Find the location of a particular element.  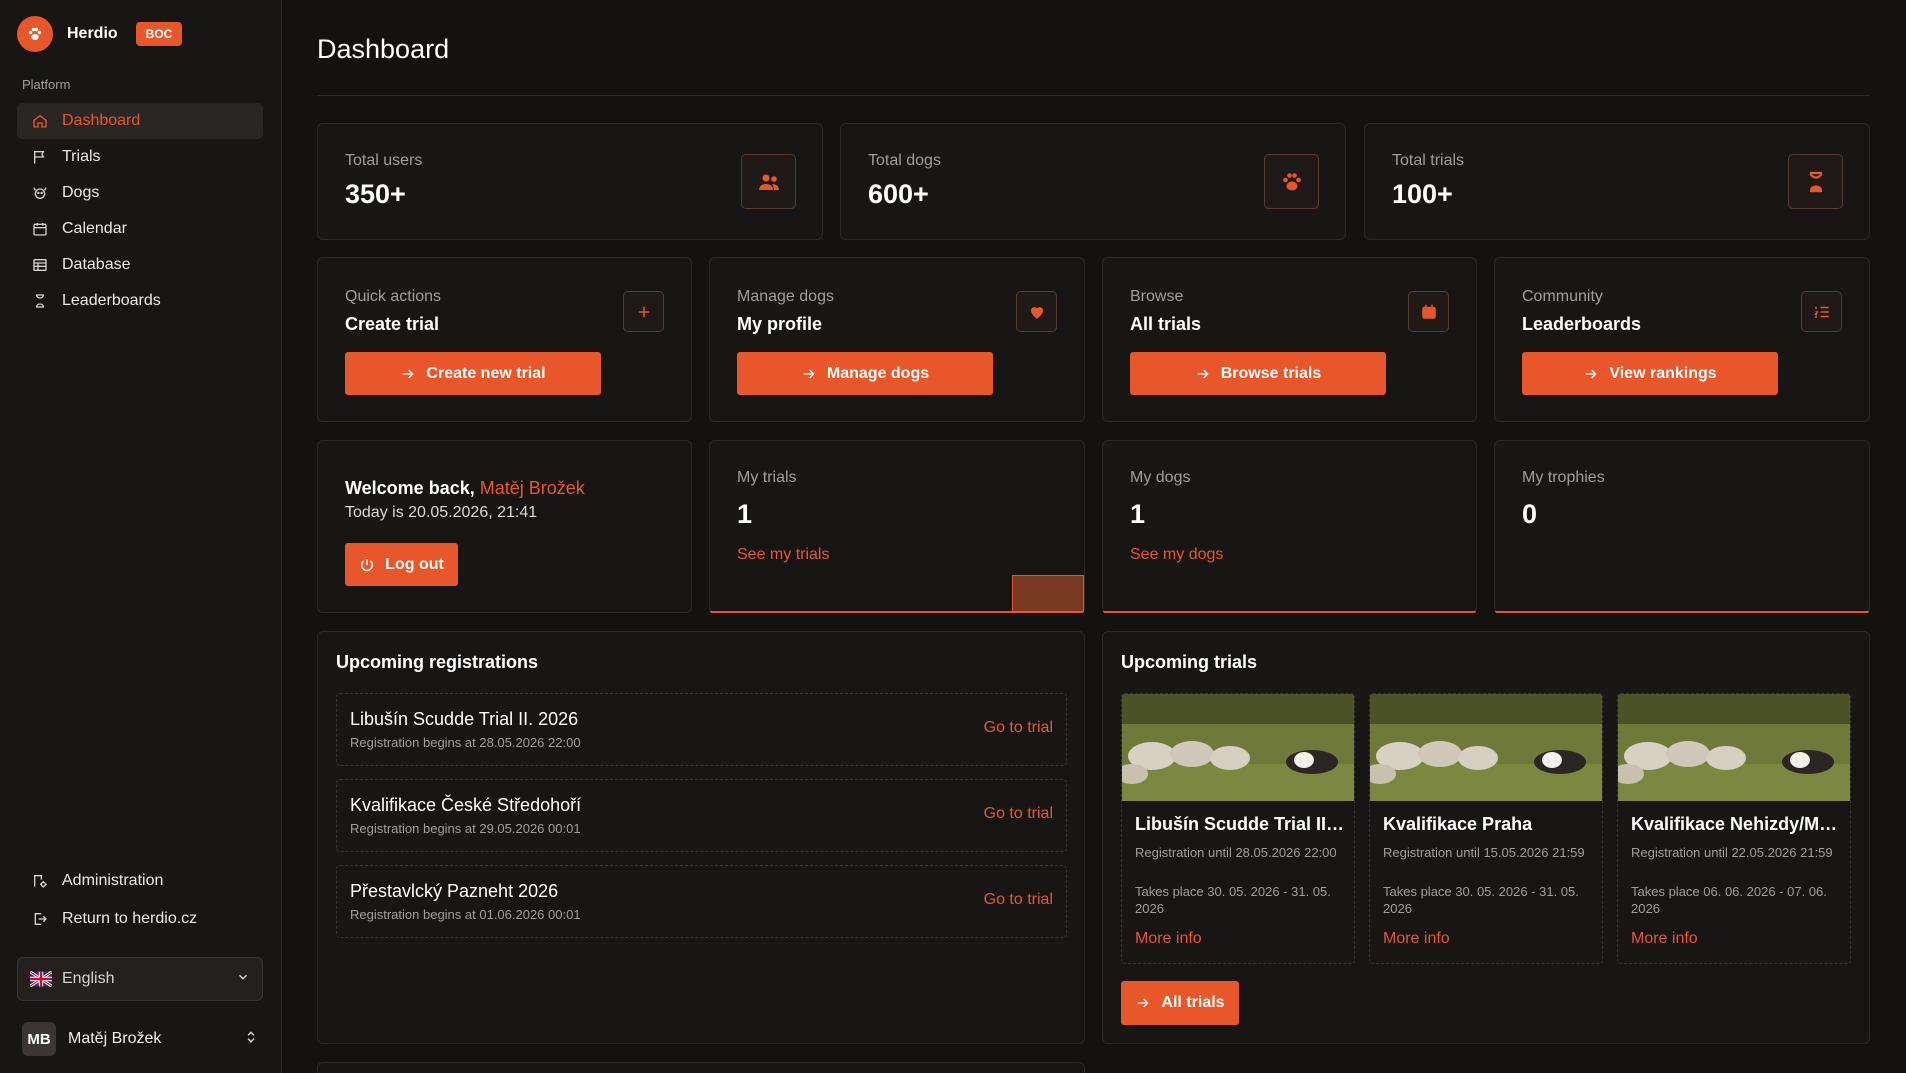

stat-label: Total users is located at coordinates (384, 160).